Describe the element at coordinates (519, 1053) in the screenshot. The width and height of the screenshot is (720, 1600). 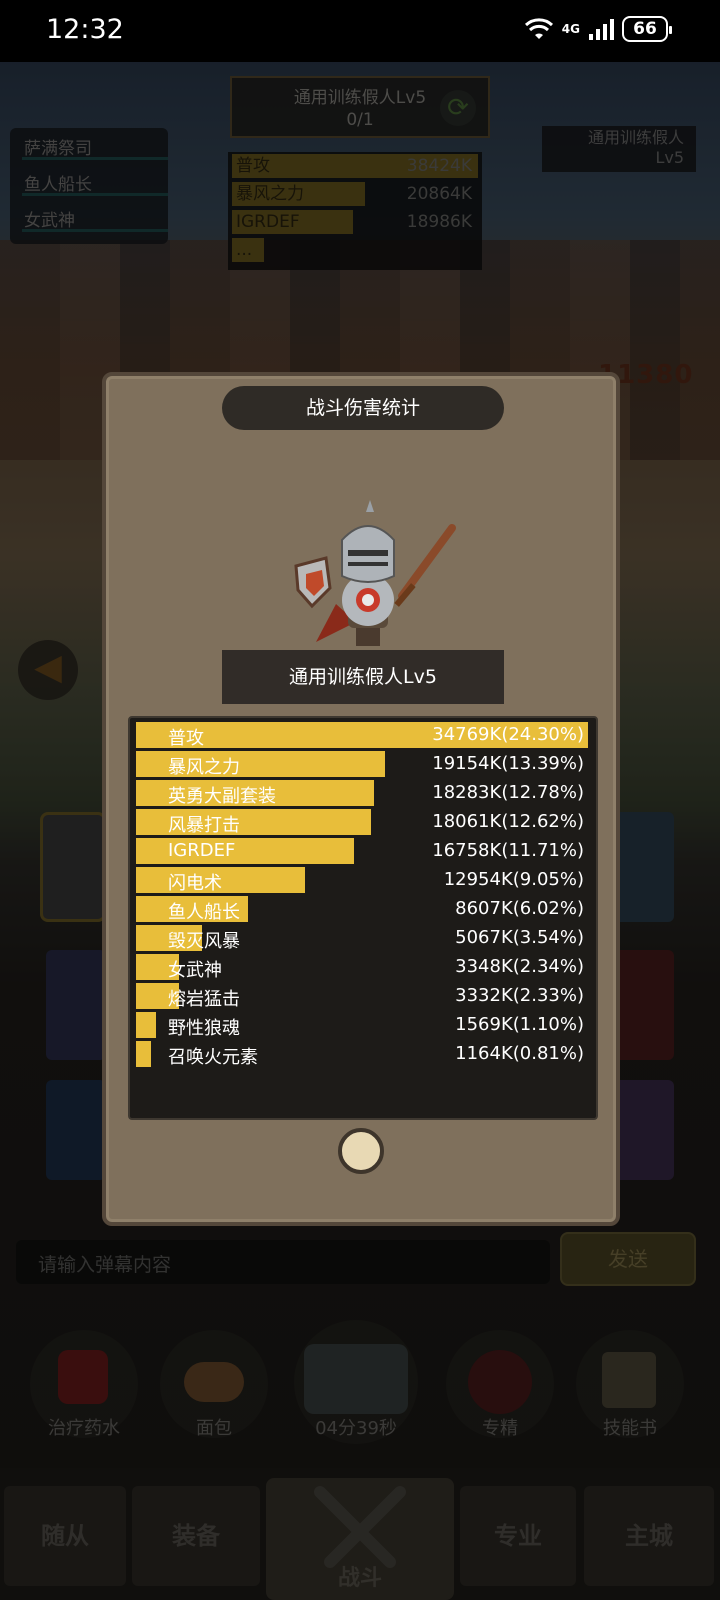
I see `damage-value: 1164K(0.81%)` at that location.